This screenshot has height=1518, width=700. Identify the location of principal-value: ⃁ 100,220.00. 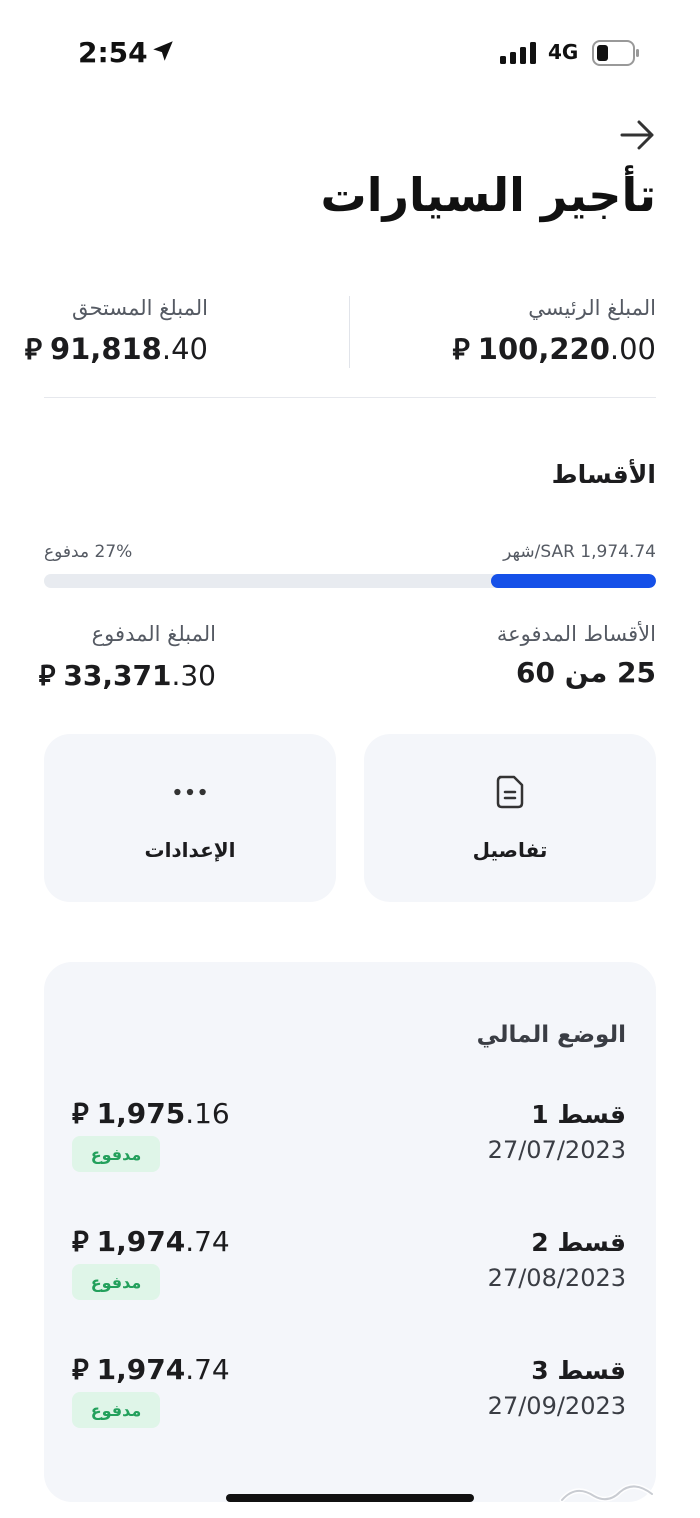
(554, 349).